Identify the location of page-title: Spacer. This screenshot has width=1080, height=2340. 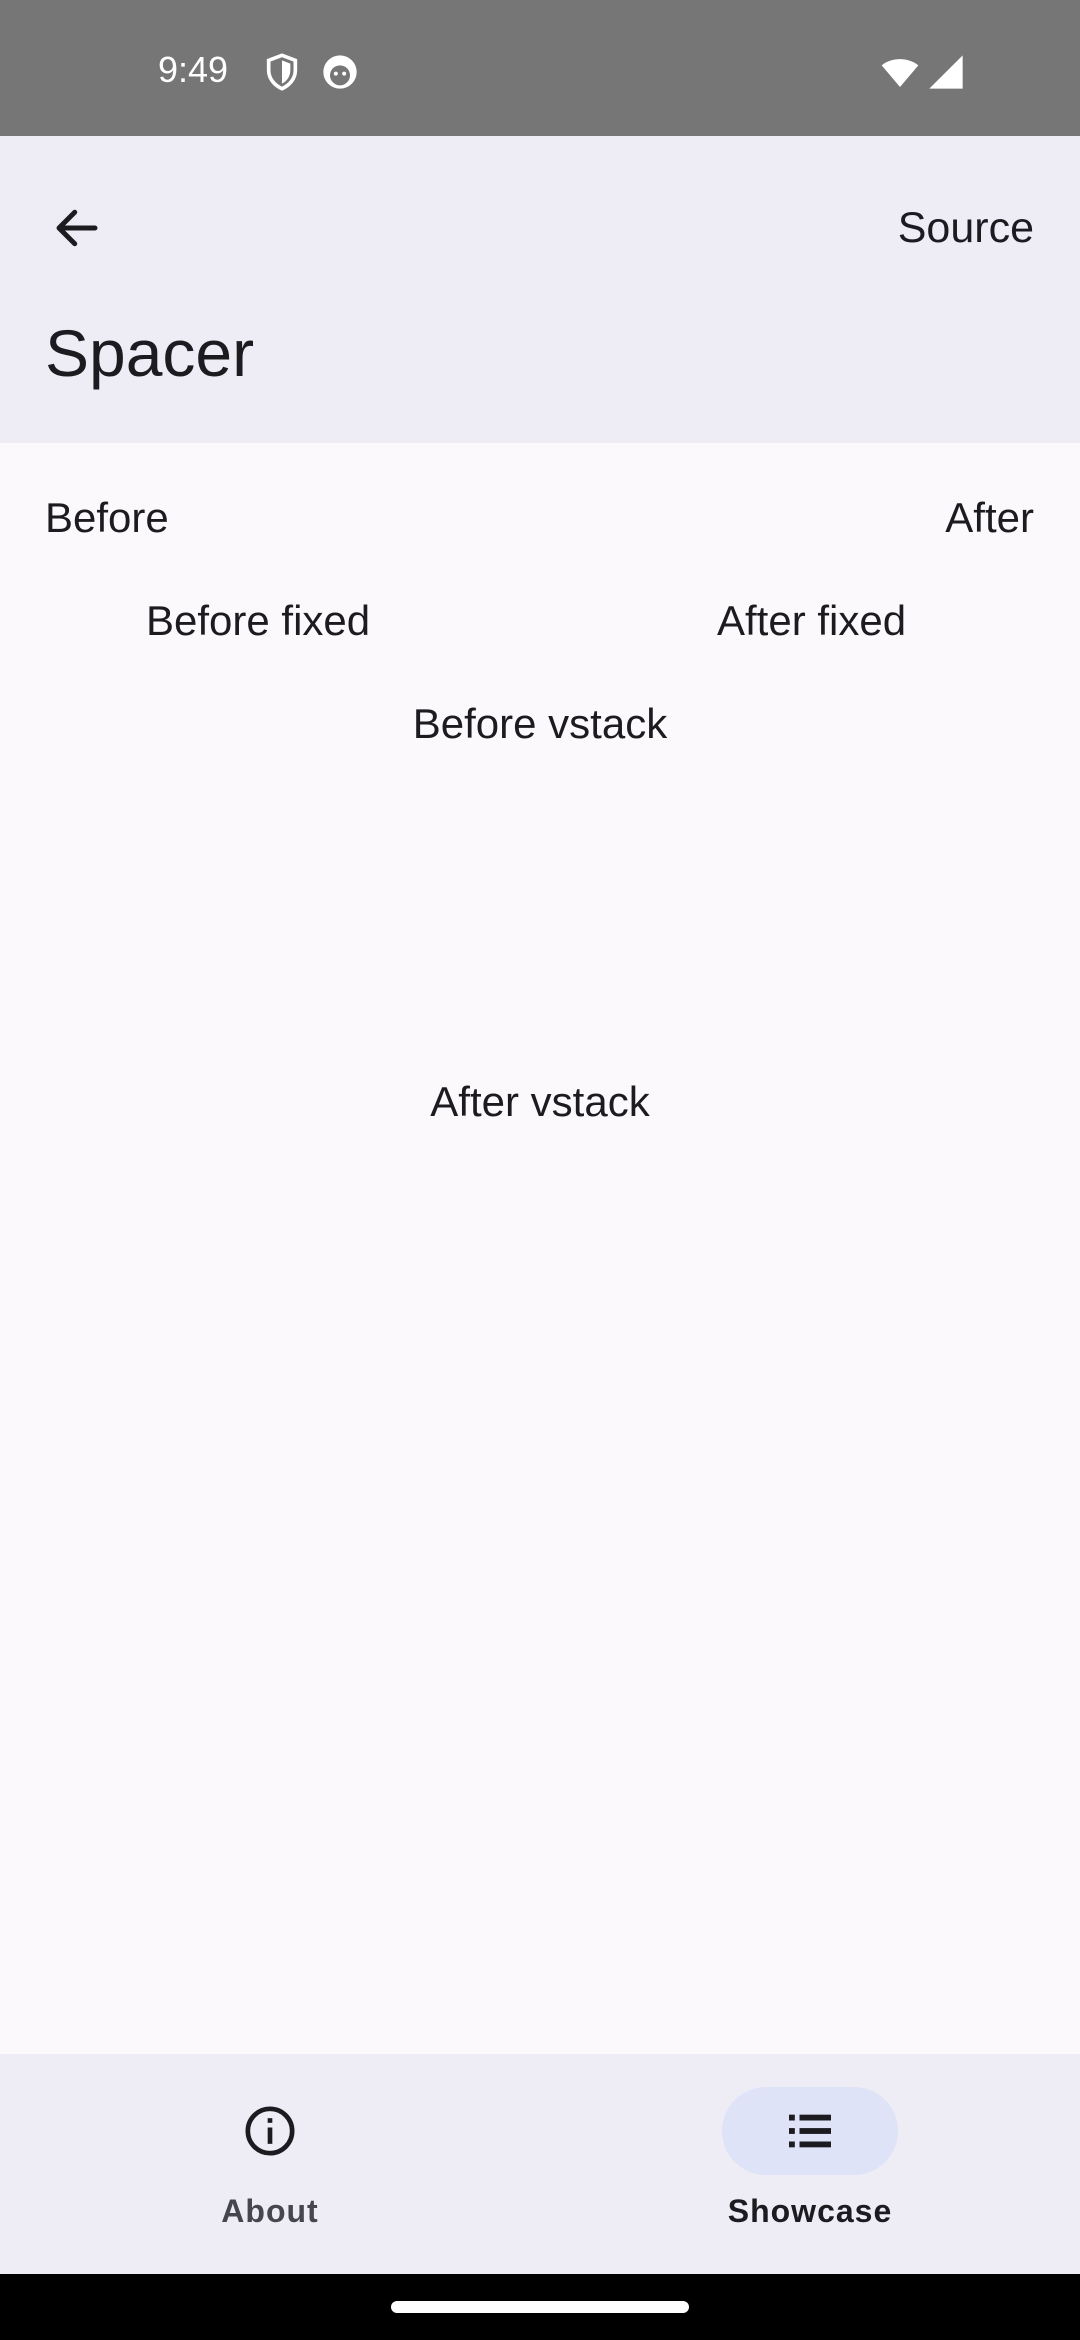
(150, 353).